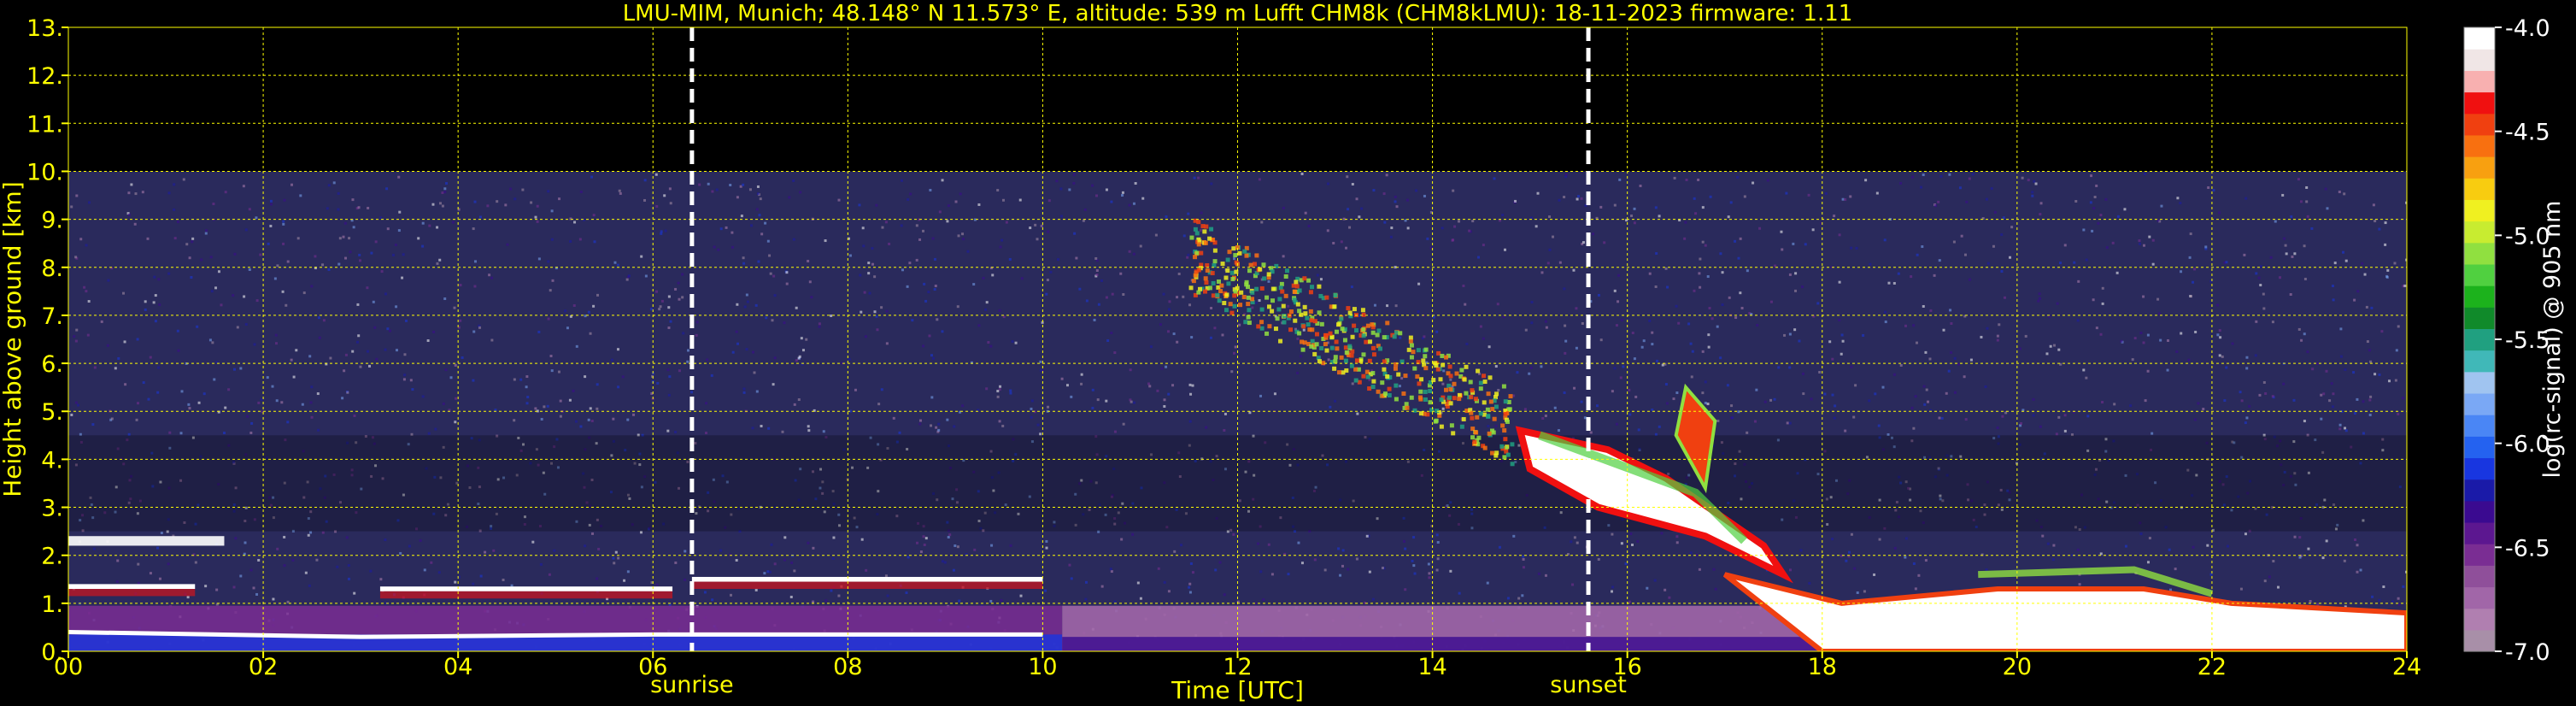 Image resolution: width=2576 pixels, height=706 pixels. What do you see at coordinates (1237, 690) in the screenshot?
I see `x-axis-label: Time [UTC]` at bounding box center [1237, 690].